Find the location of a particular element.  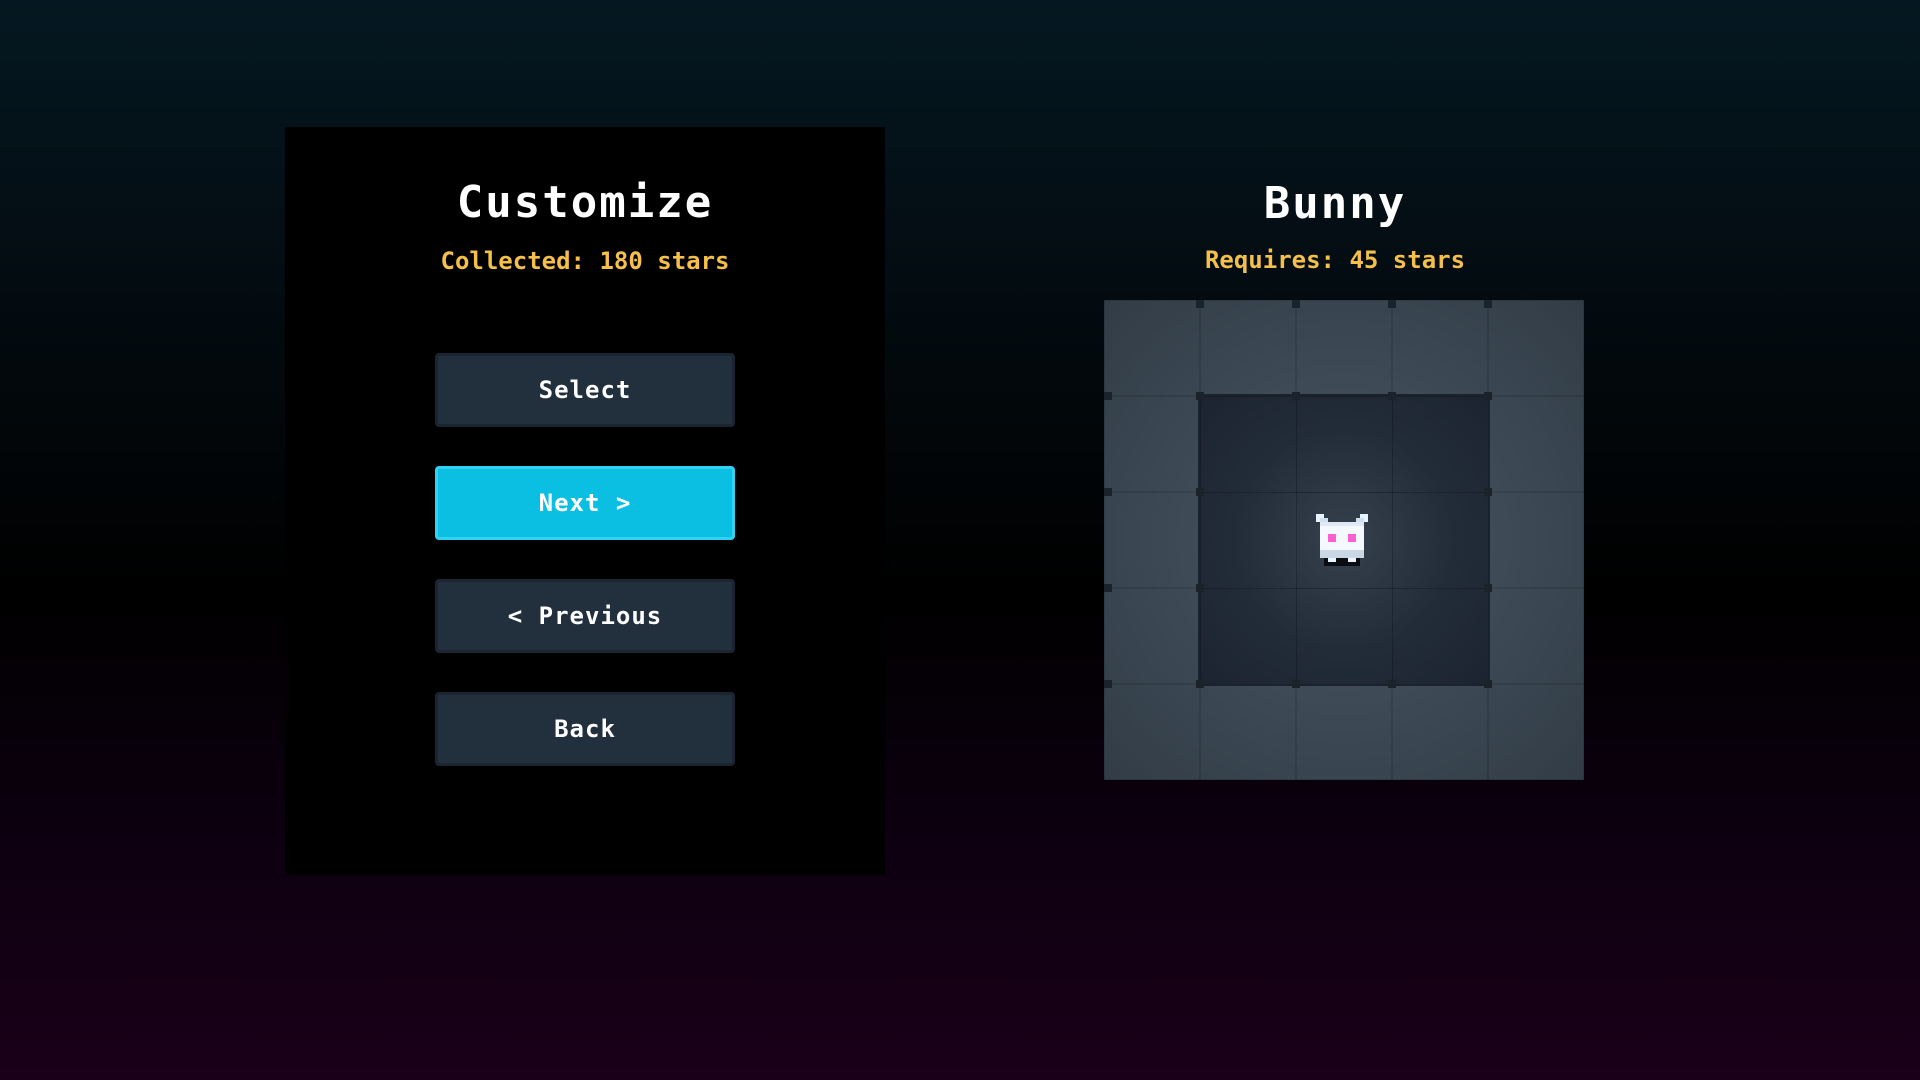

select-button: Select is located at coordinates (585, 390).